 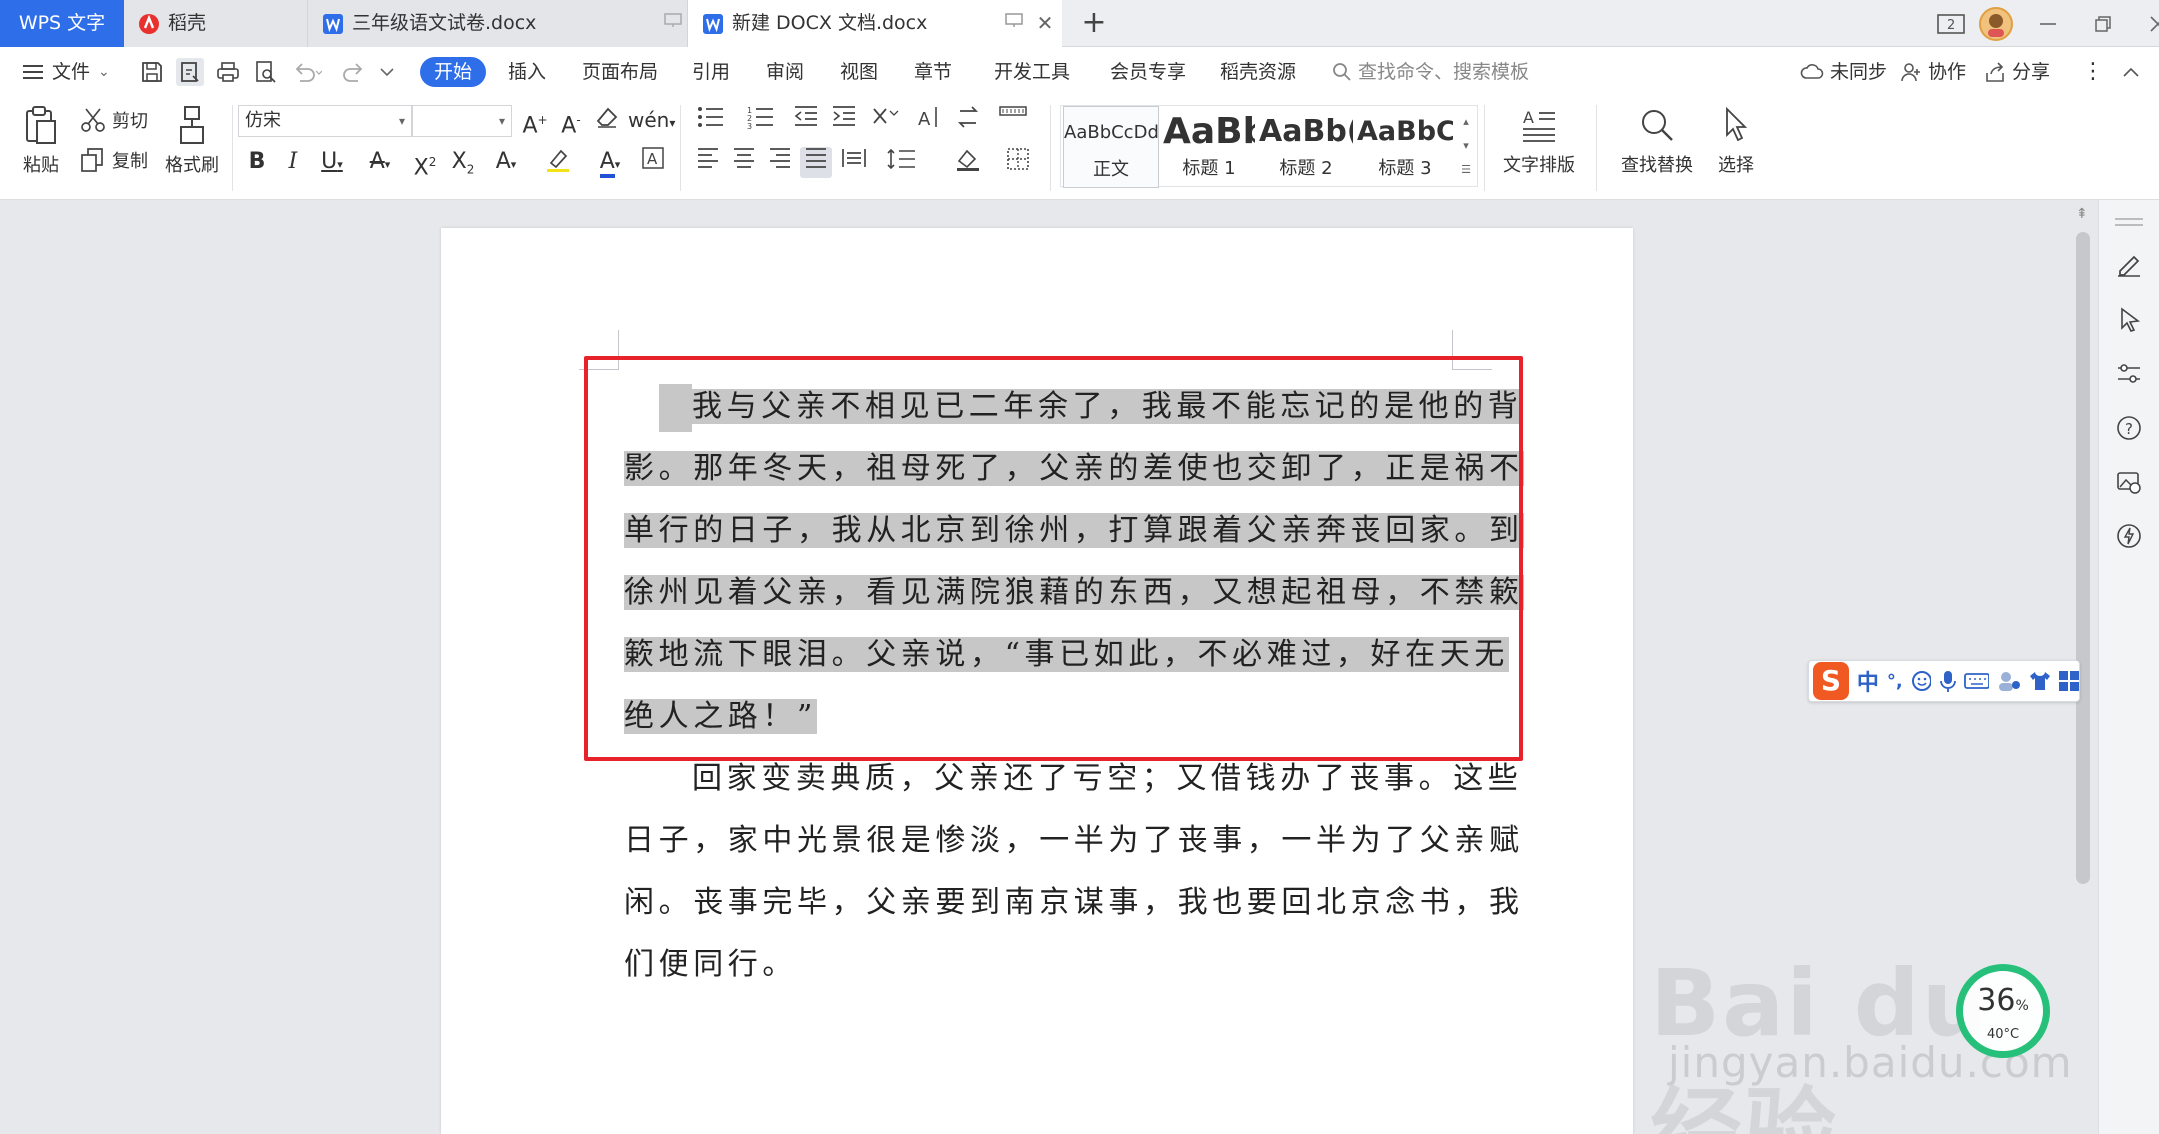 What do you see at coordinates (1148, 72) in the screenshot?
I see `tab-member: 会员专享` at bounding box center [1148, 72].